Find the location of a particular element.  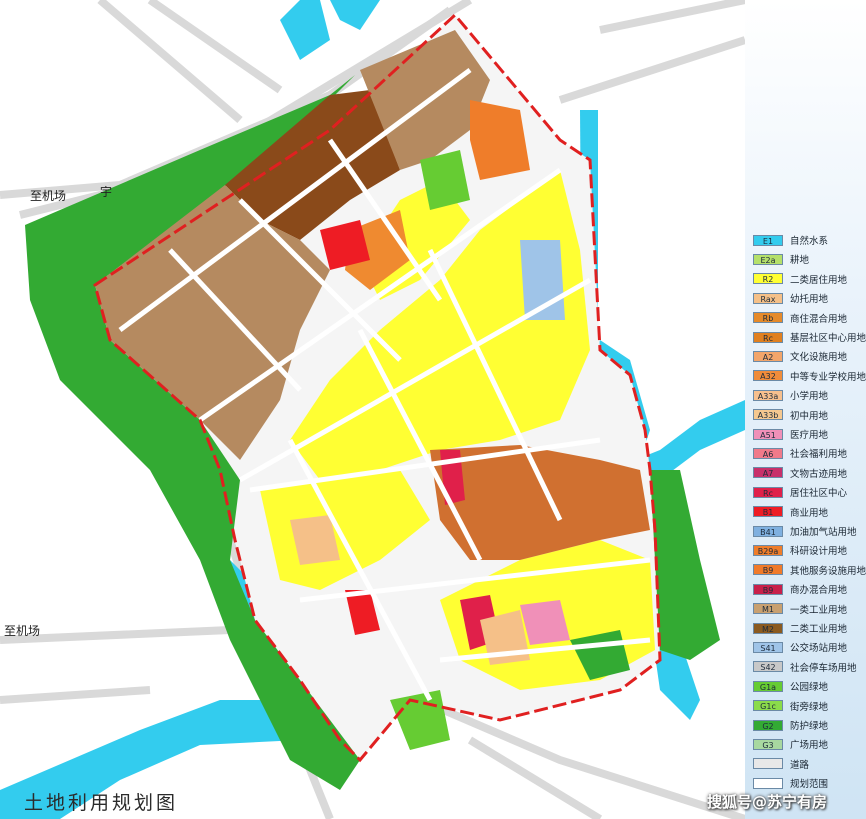

legend-label: 其他服务设施用地 is located at coordinates (828, 571).